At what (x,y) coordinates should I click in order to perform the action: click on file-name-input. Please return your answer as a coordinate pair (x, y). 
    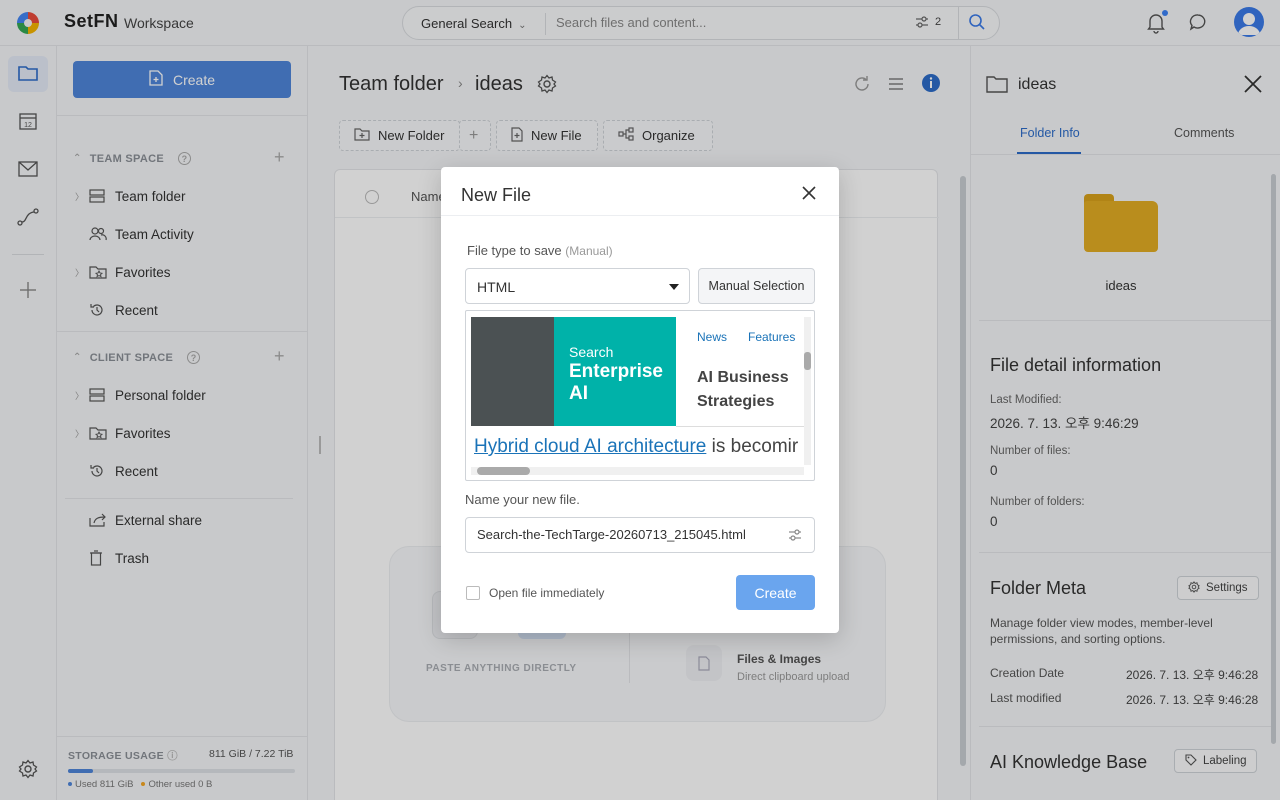
    Looking at the image, I should click on (627, 534).